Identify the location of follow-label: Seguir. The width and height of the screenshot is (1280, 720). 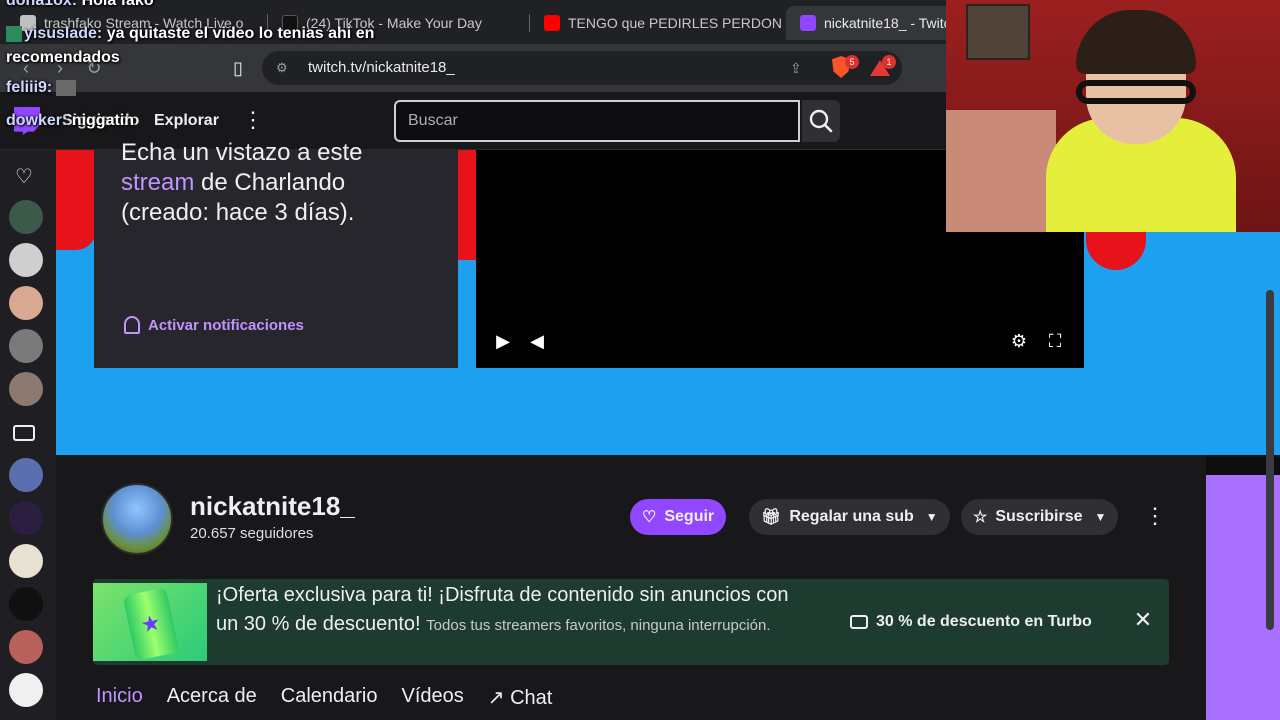
(689, 516).